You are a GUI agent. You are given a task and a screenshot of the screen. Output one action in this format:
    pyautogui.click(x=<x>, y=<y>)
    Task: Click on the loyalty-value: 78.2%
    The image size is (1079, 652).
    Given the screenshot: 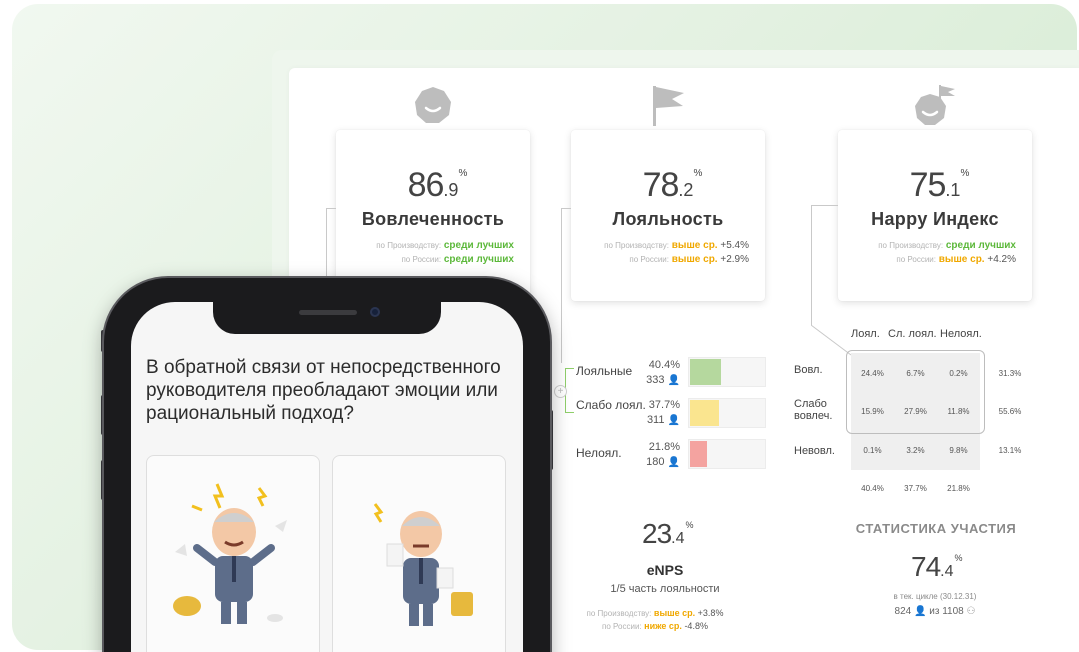 What is the action you would take?
    pyautogui.click(x=672, y=185)
    